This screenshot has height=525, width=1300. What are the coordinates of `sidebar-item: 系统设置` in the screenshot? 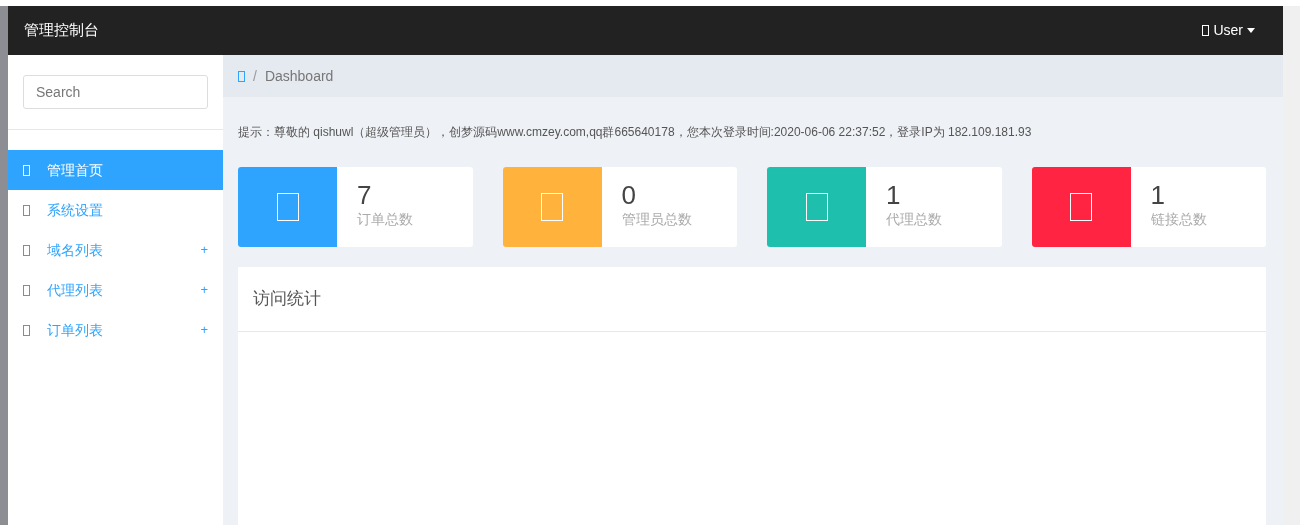 It's located at (115, 210).